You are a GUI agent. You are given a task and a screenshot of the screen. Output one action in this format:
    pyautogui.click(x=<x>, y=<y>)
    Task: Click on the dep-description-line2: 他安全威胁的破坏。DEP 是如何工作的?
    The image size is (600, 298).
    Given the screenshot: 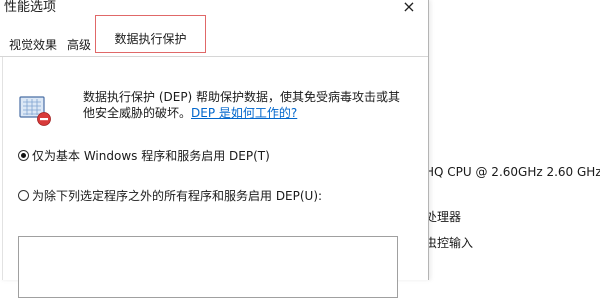 What is the action you would take?
    pyautogui.click(x=248, y=113)
    